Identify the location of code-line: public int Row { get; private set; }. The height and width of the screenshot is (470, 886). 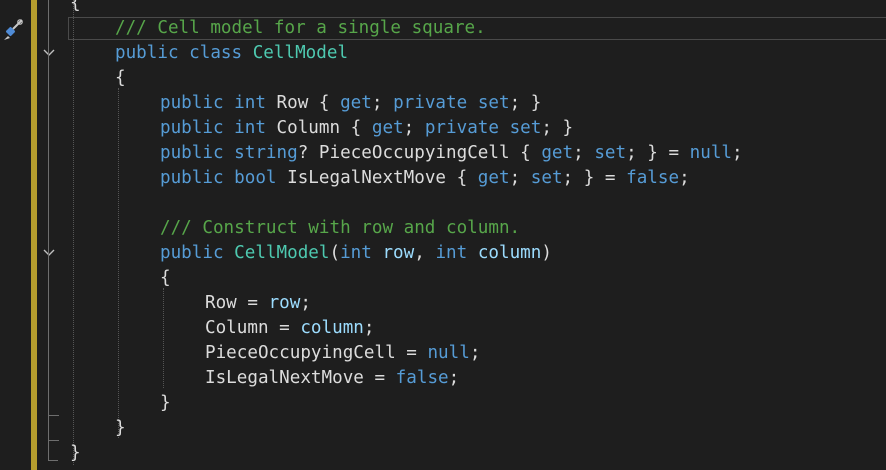
(350, 103).